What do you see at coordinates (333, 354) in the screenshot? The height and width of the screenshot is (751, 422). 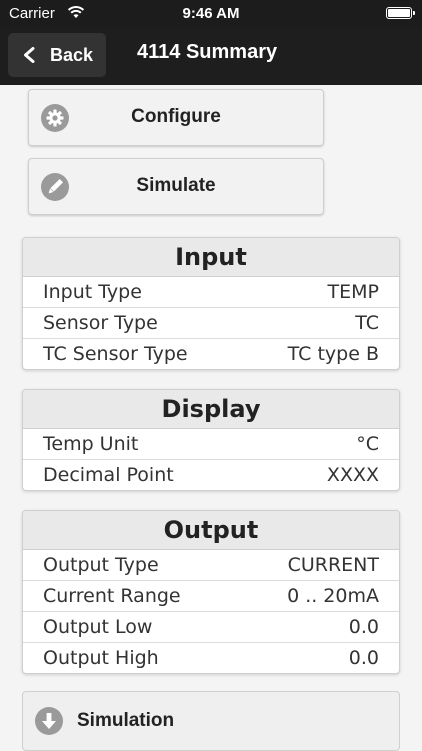 I see `row-value: TC type B` at bounding box center [333, 354].